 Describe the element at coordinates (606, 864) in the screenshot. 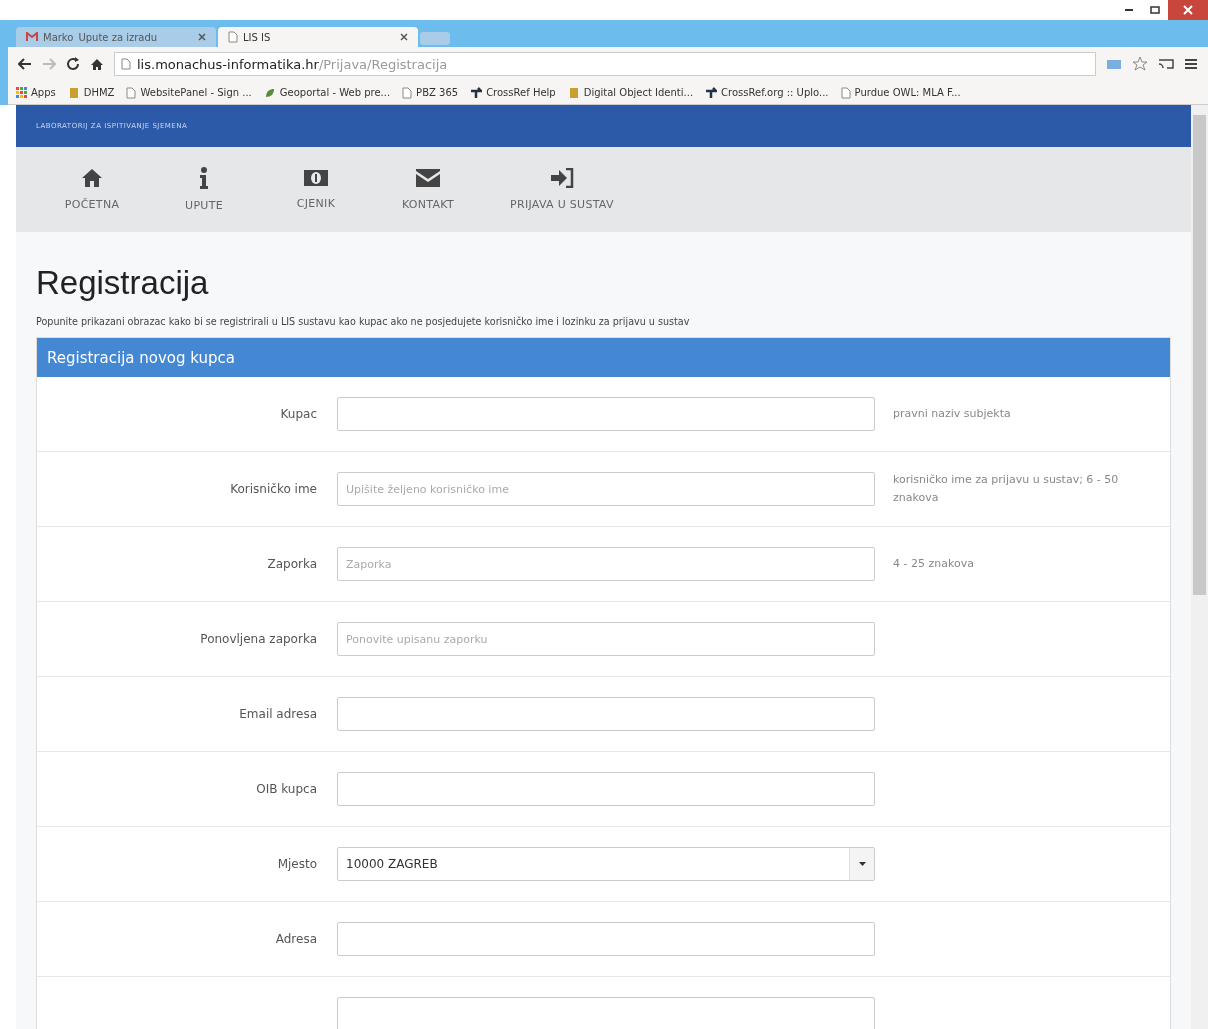

I see `select-field: 10000 ZAGREB` at that location.